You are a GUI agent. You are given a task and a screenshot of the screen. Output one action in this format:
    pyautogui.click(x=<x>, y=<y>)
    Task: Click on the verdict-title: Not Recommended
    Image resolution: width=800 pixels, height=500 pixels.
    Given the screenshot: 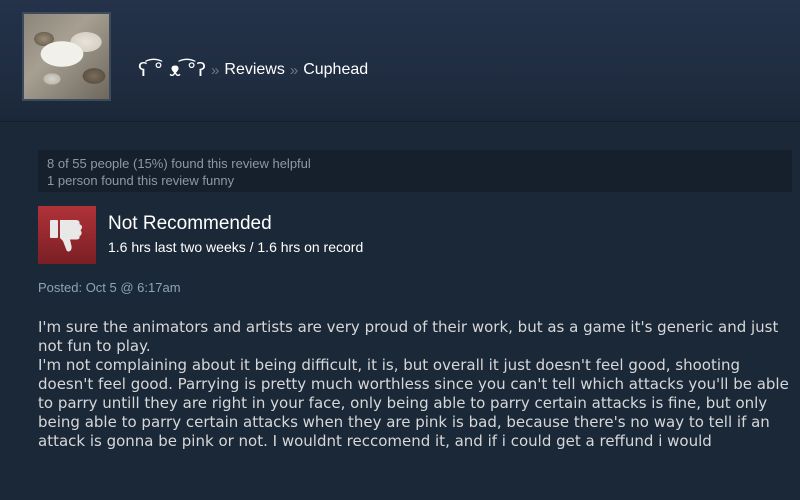 What is the action you would take?
    pyautogui.click(x=190, y=223)
    